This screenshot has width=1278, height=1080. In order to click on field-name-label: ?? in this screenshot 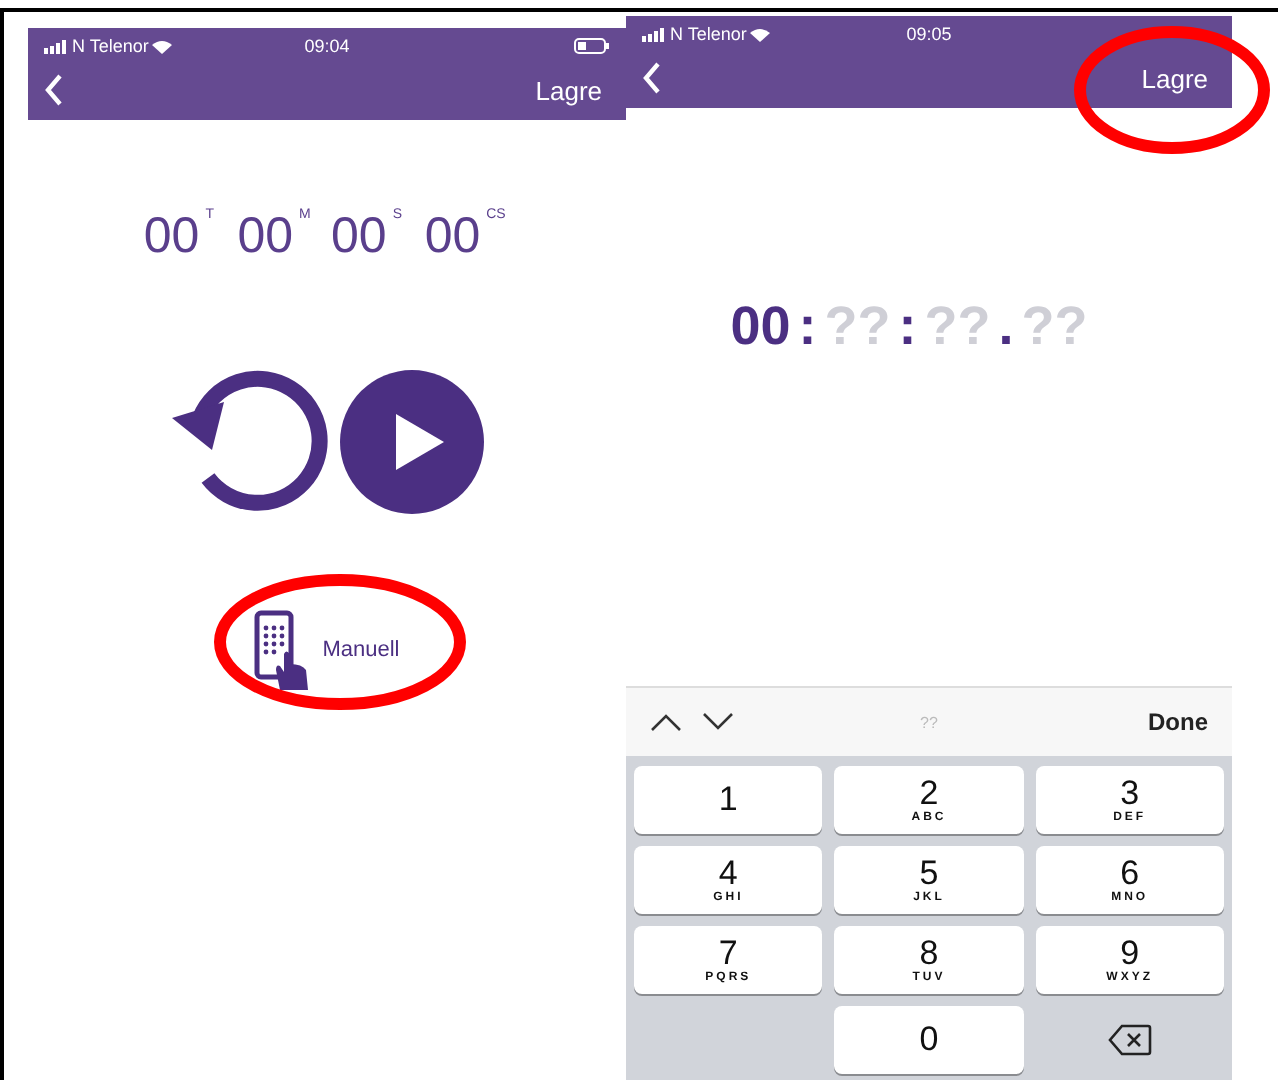, I will do `click(929, 722)`.